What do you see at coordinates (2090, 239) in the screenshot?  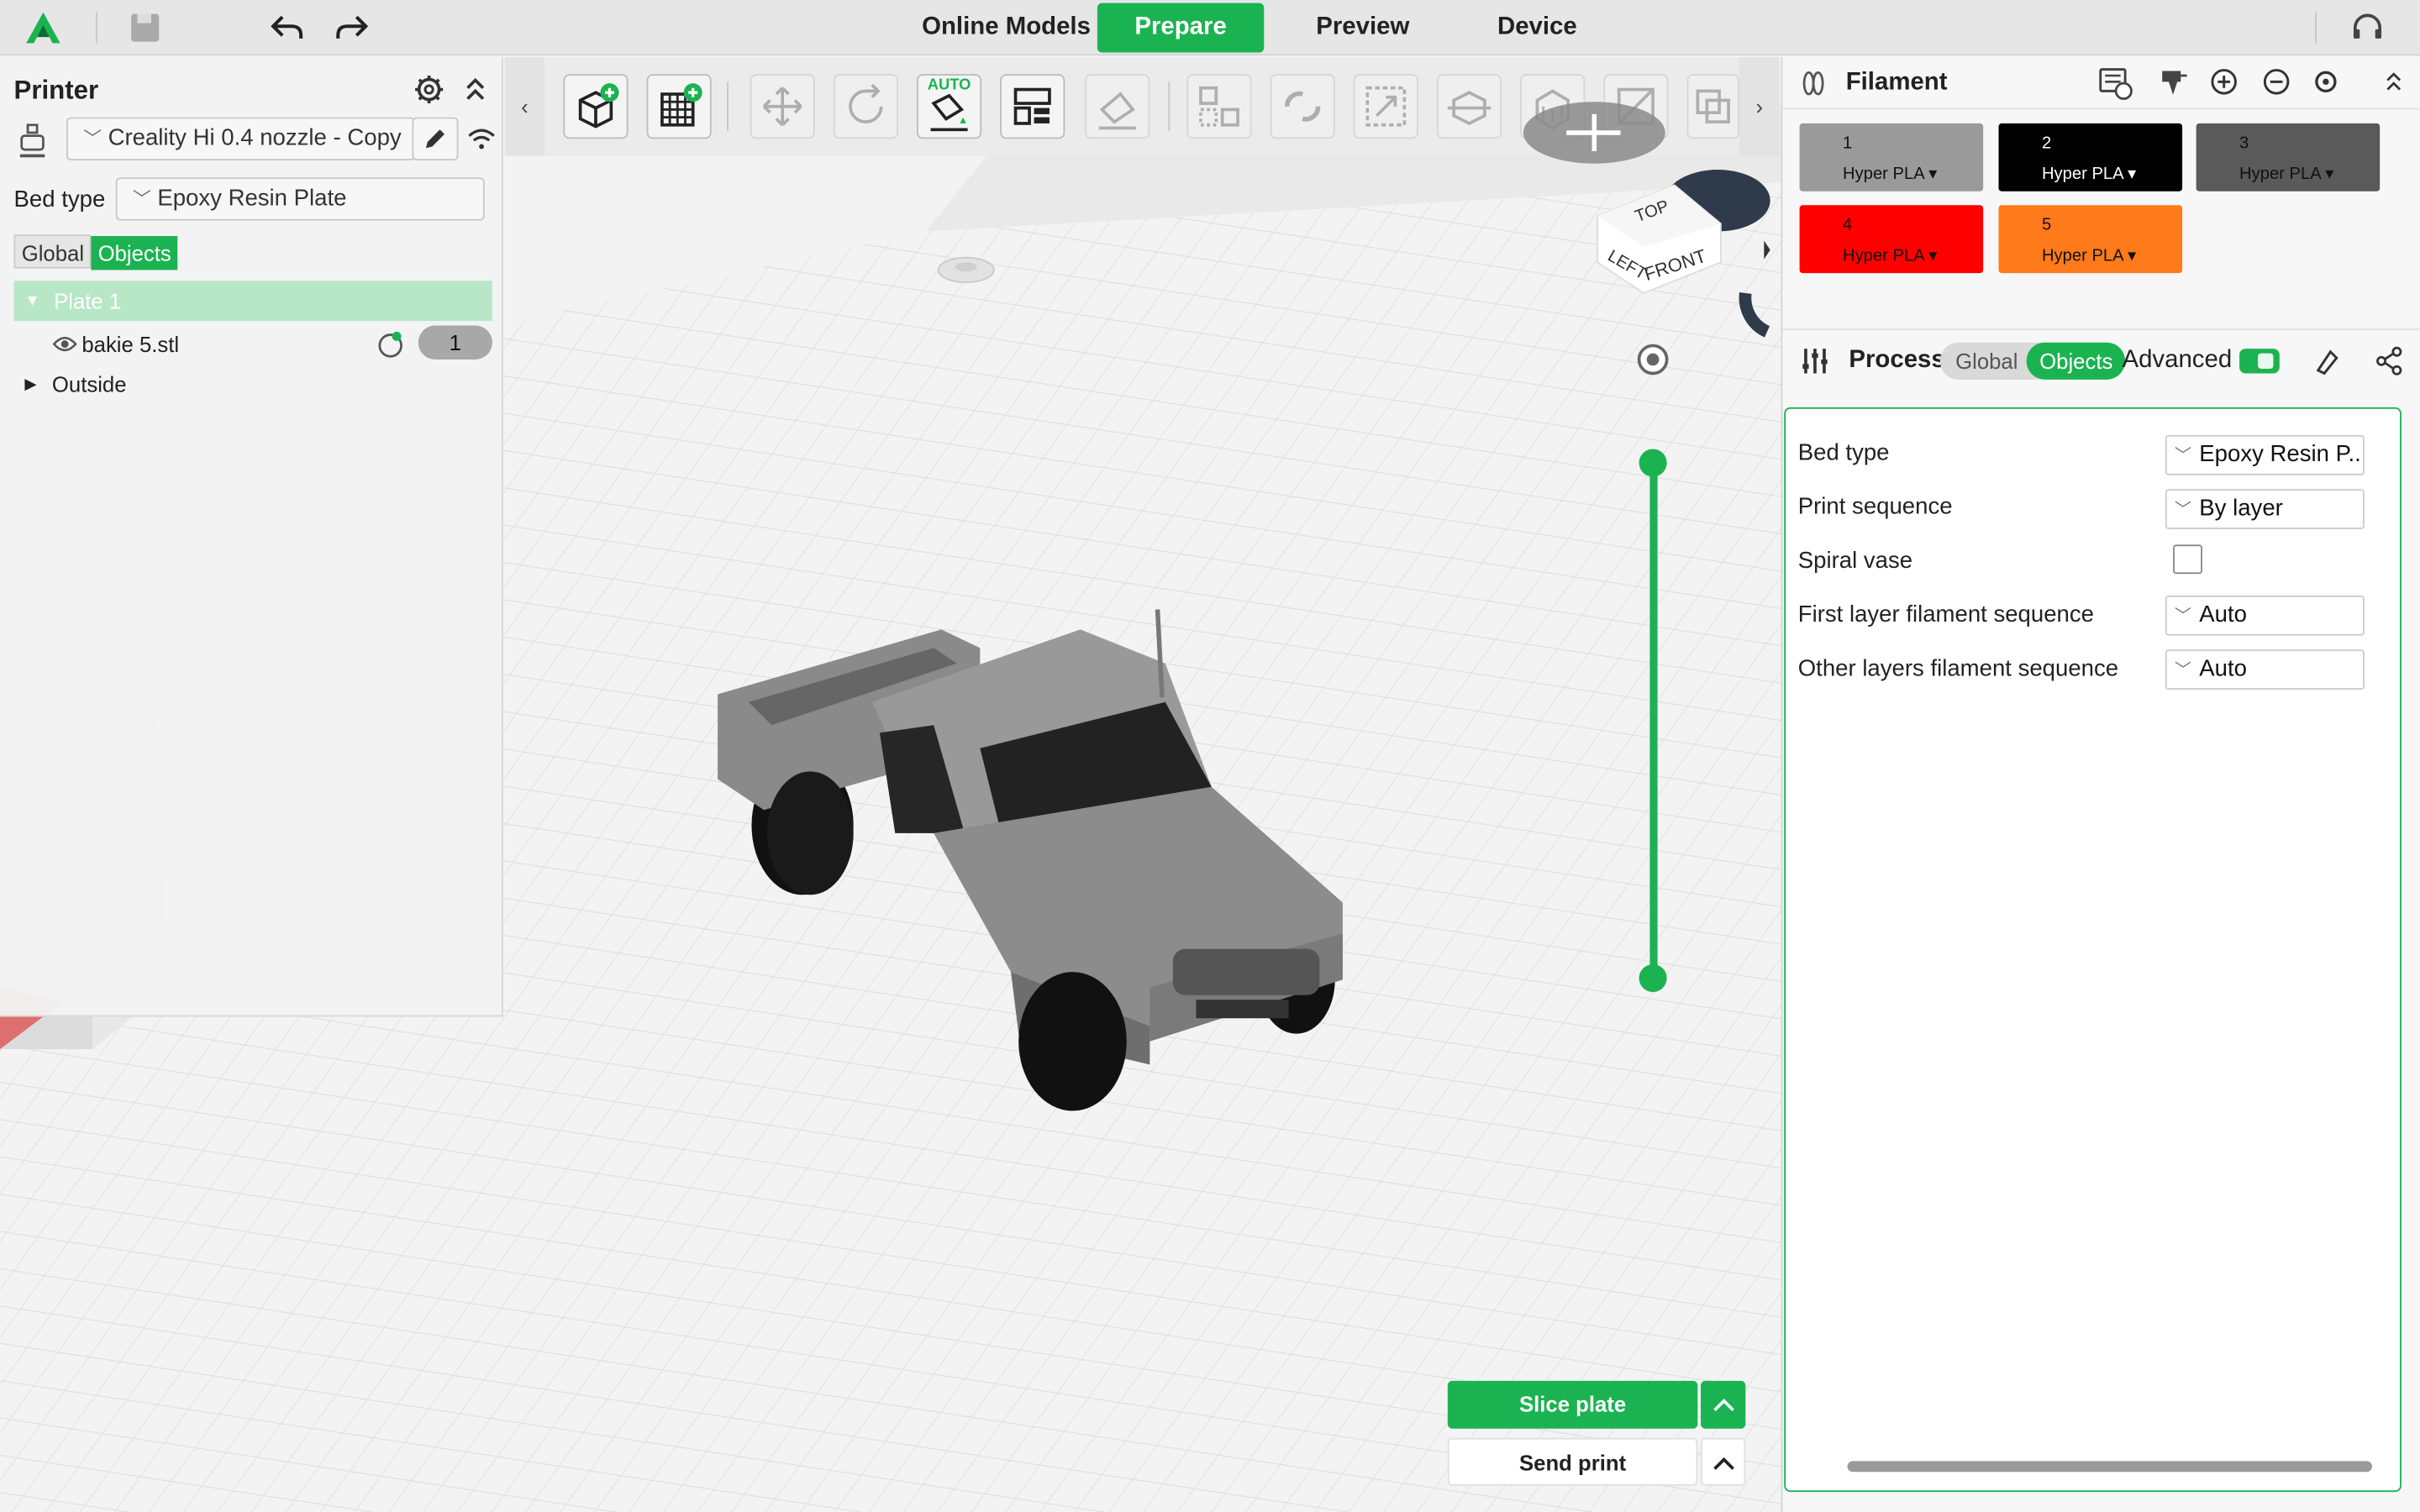 I see `filament-swatch-5: 5 Hyper PLA ▾` at bounding box center [2090, 239].